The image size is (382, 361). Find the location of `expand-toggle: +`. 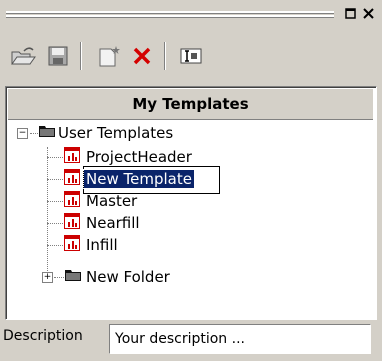

expand-toggle: + is located at coordinates (47, 277).